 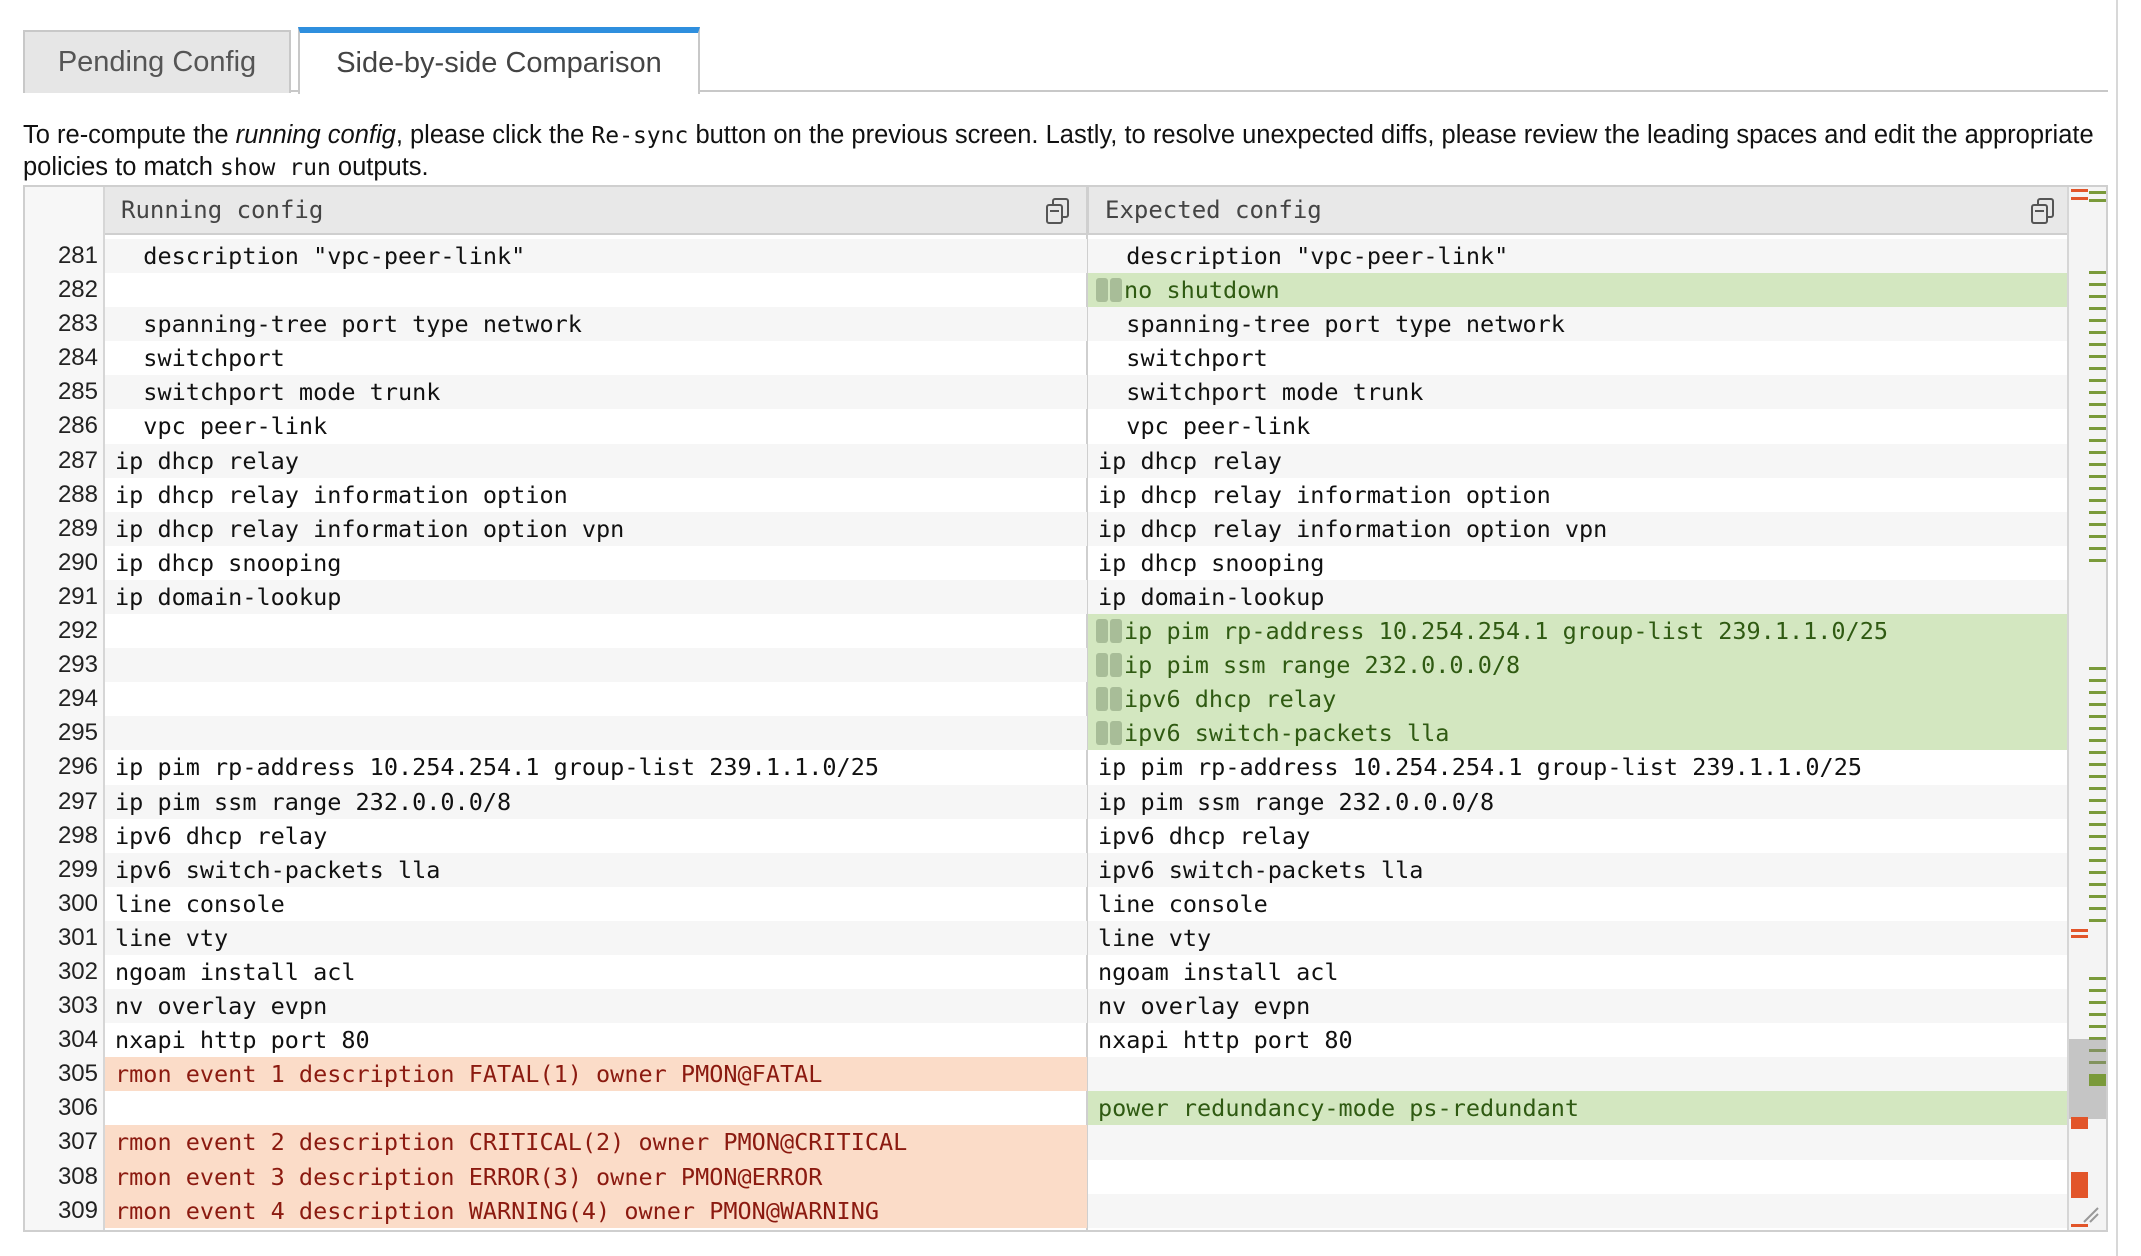 What do you see at coordinates (2117, 628) in the screenshot?
I see `page-scrollbar` at bounding box center [2117, 628].